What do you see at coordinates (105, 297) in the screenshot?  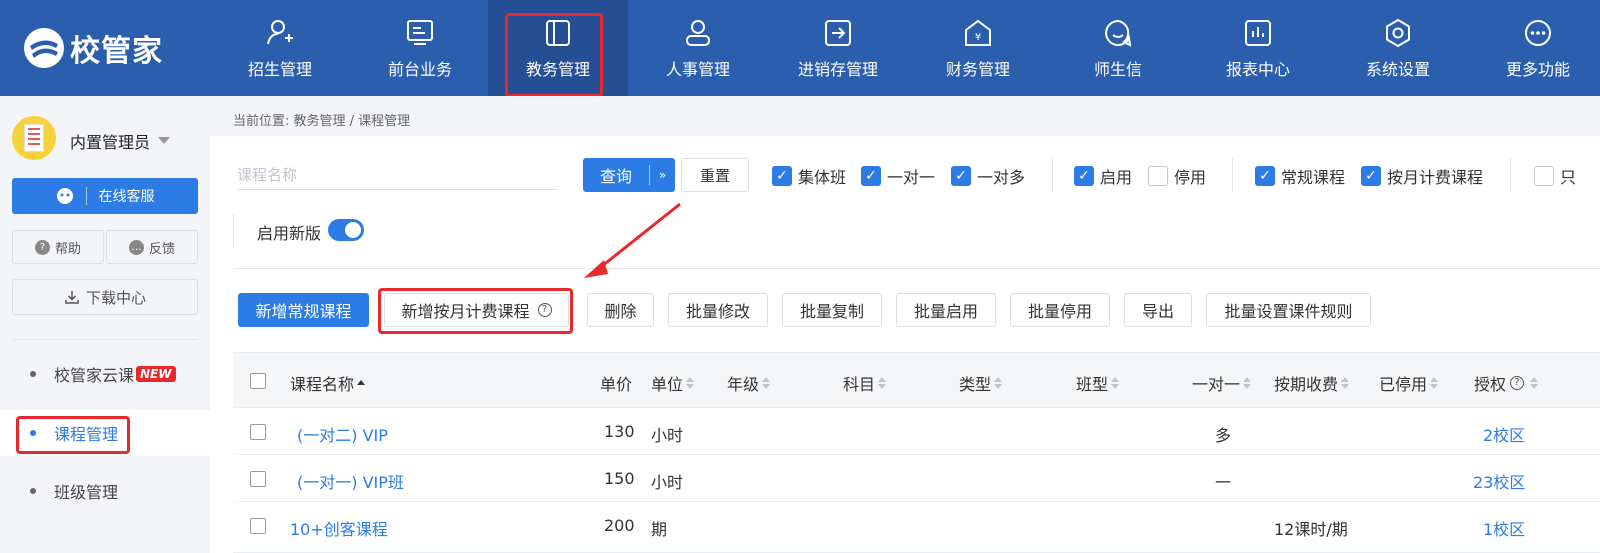 I see `download-center-button: 下载中心` at bounding box center [105, 297].